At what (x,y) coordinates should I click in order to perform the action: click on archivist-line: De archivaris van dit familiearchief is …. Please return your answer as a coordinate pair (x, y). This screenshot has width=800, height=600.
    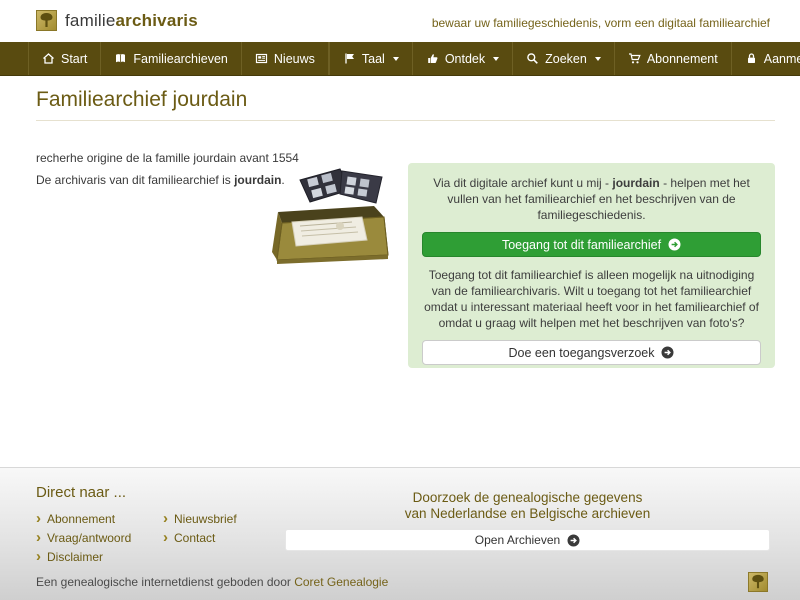
    Looking at the image, I should click on (160, 180).